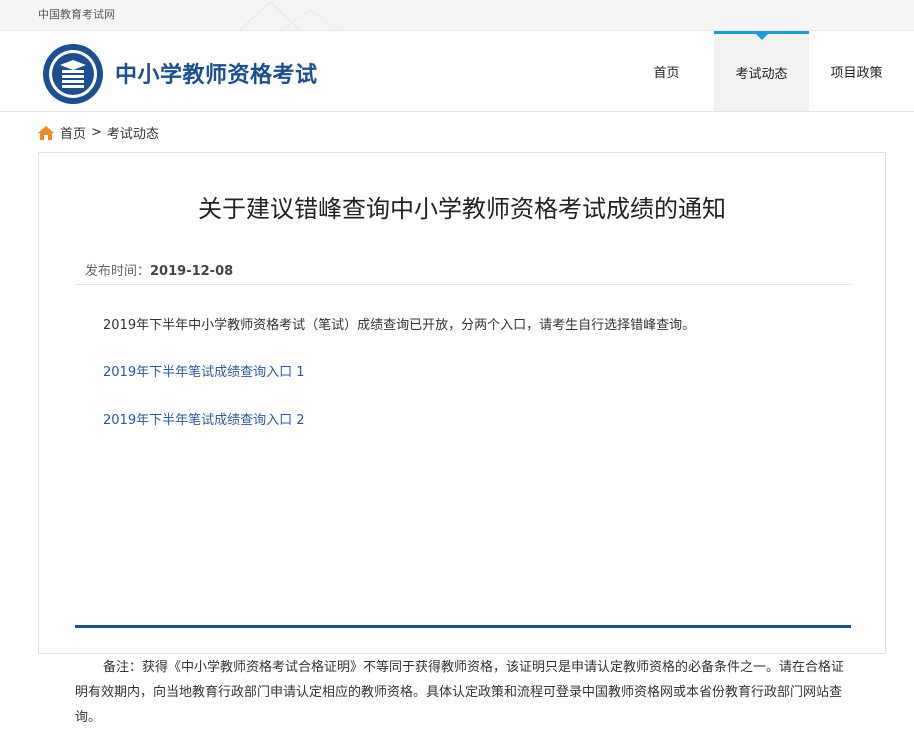  What do you see at coordinates (457, 71) in the screenshot?
I see `header: 中小学教师资格考试 首页 考试动态 项目政策` at bounding box center [457, 71].